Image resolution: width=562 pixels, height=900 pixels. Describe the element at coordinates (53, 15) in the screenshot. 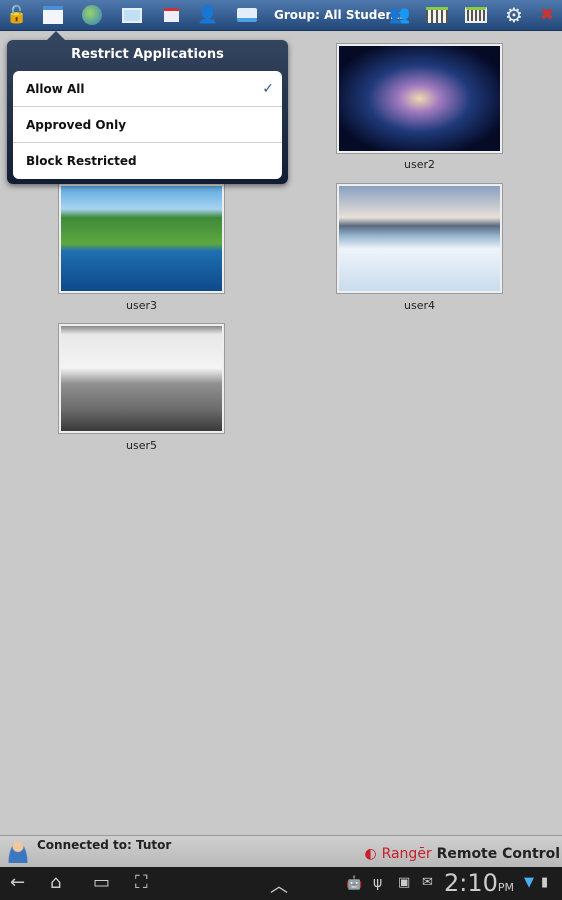

I see `restrict-applications-icon` at that location.